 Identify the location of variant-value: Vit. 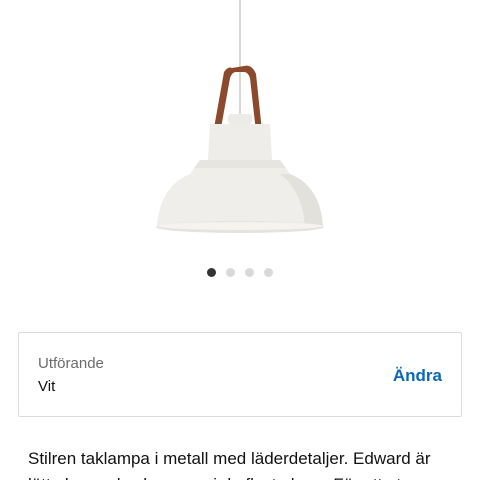
(47, 386).